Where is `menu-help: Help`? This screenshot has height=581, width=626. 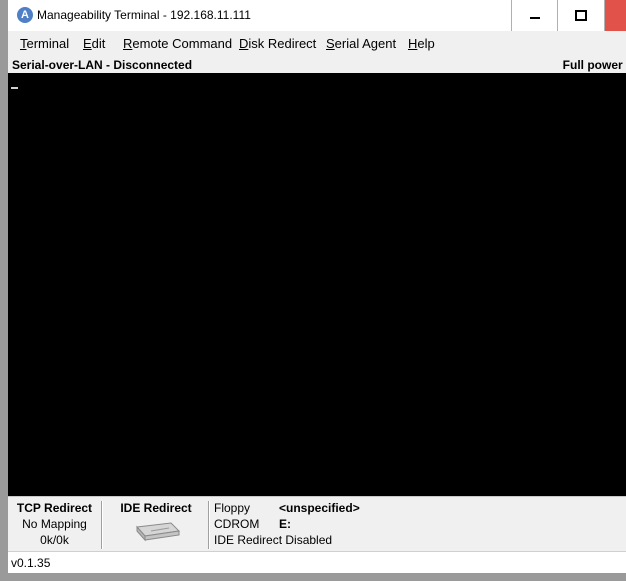 menu-help: Help is located at coordinates (421, 43).